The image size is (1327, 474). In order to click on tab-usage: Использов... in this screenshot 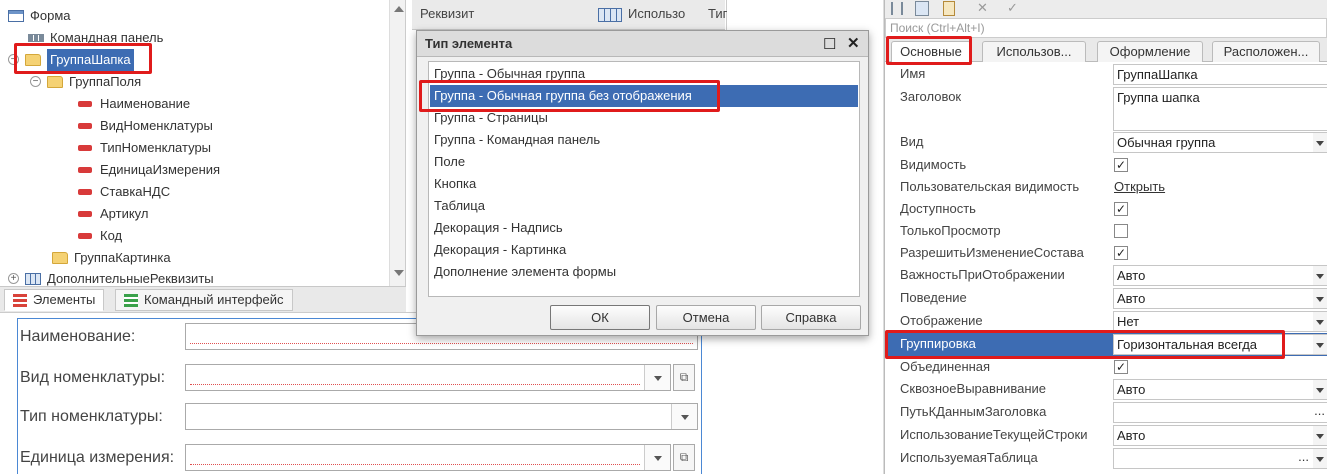, I will do `click(1034, 51)`.